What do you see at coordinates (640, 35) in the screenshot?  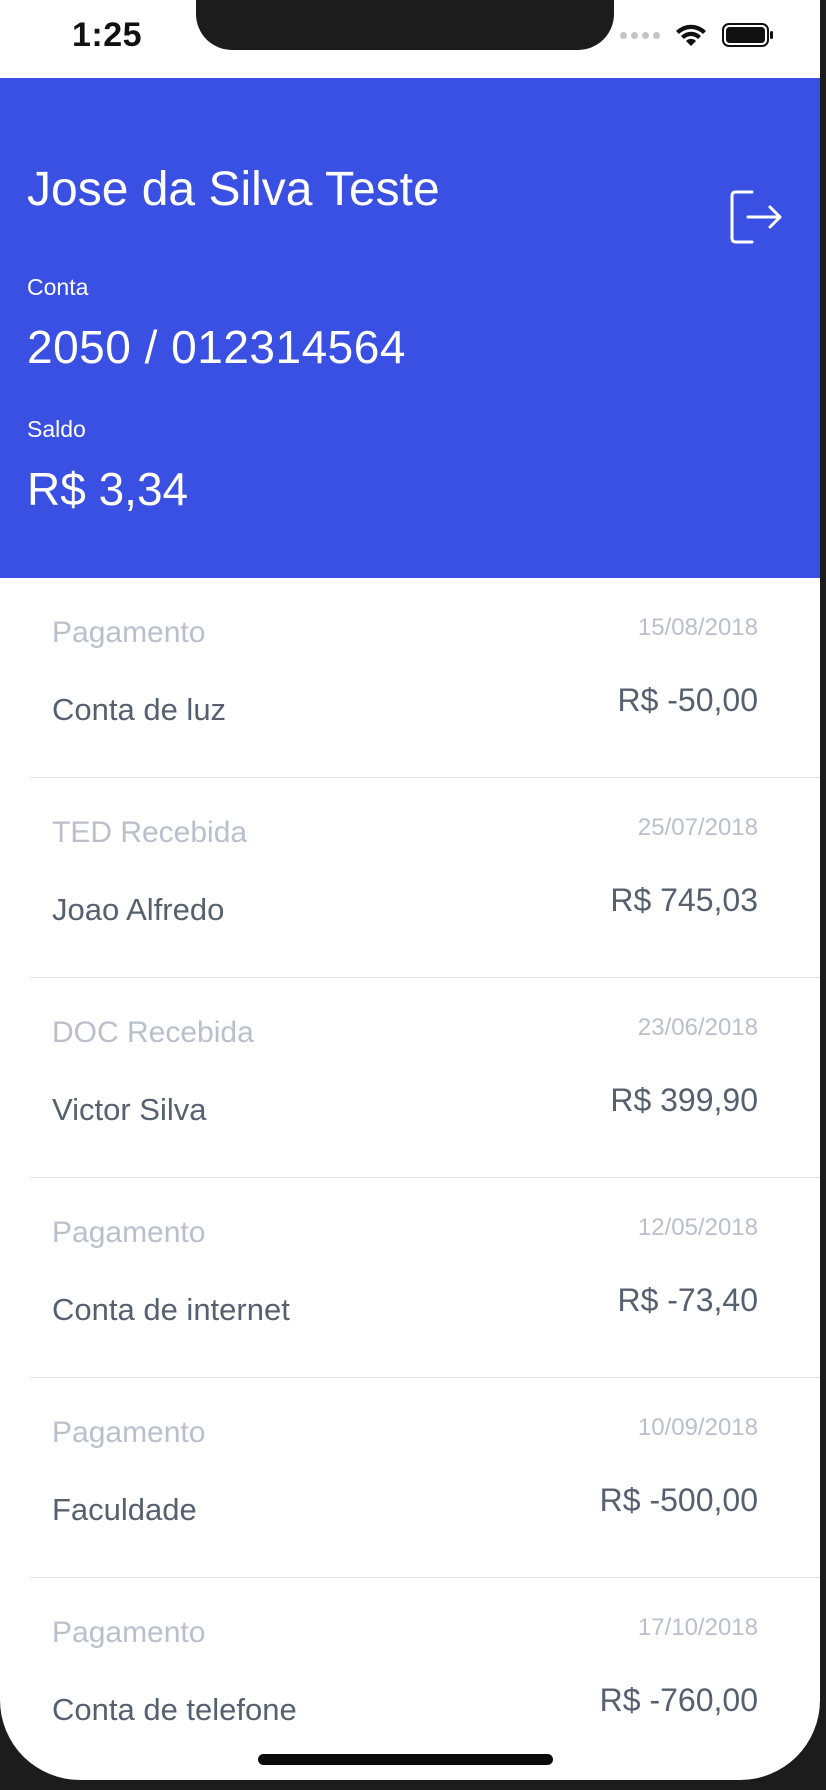 I see `cellular-signal-icon` at bounding box center [640, 35].